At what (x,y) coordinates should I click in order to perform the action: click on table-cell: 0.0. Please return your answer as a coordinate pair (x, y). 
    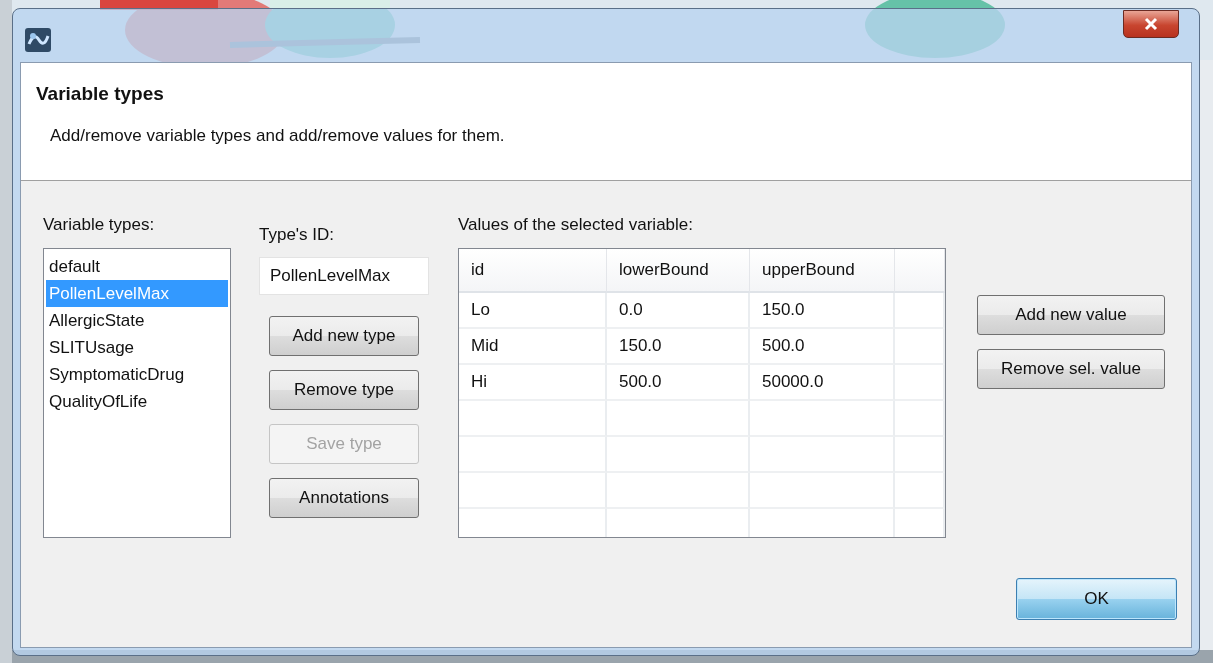
    Looking at the image, I should click on (678, 311).